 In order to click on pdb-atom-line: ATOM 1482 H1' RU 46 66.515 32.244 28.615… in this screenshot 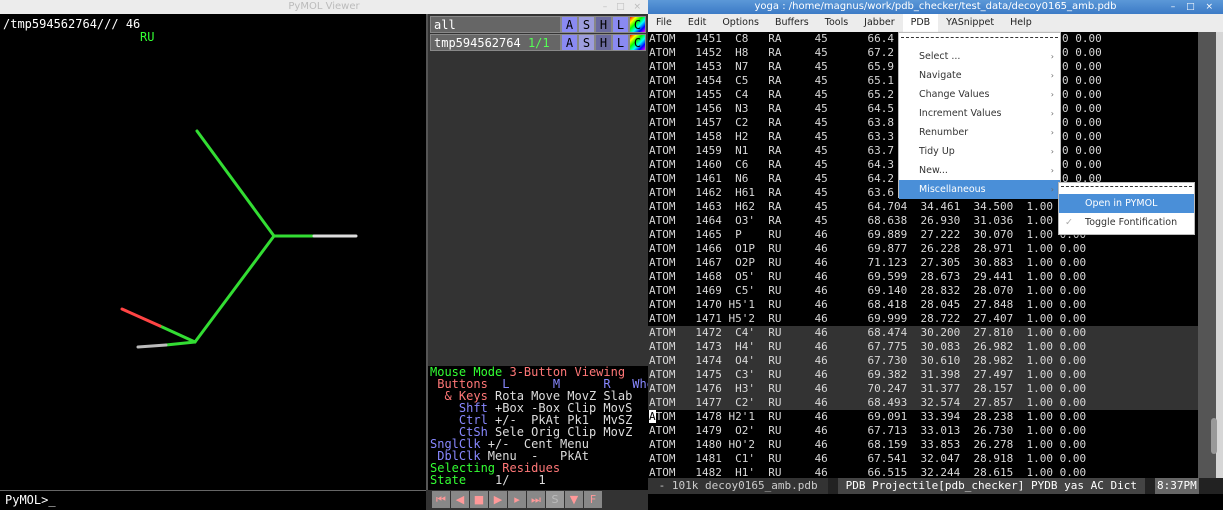, I will do `click(923, 472)`.